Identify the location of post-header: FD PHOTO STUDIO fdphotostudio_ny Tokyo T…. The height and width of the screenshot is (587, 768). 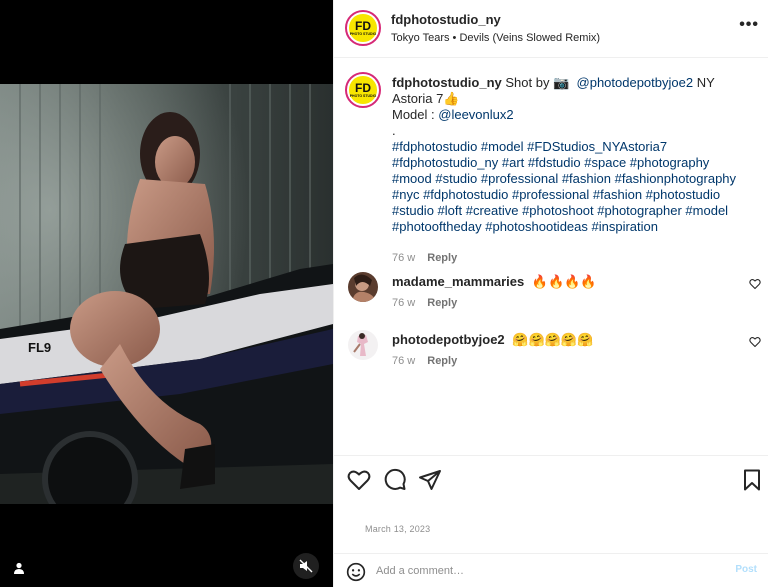
(551, 29).